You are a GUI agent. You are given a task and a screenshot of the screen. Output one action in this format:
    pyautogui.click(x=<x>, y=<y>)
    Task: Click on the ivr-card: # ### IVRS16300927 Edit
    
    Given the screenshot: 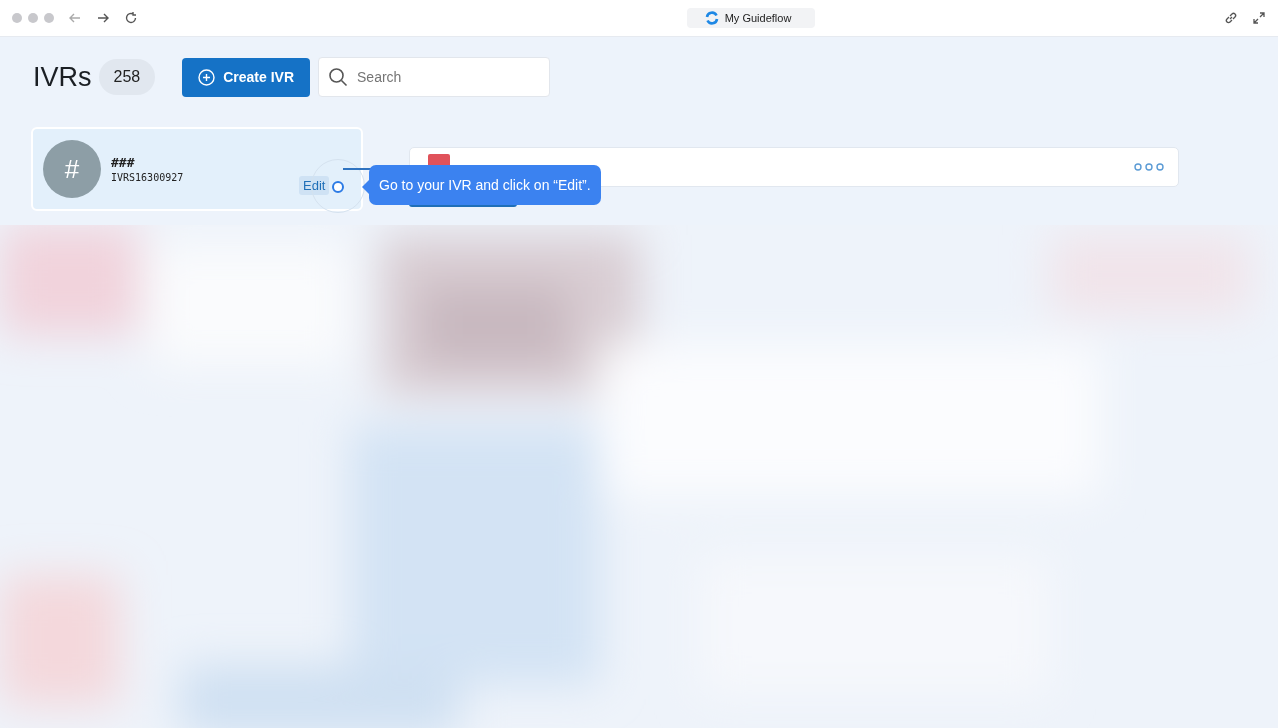 What is the action you would take?
    pyautogui.click(x=197, y=169)
    